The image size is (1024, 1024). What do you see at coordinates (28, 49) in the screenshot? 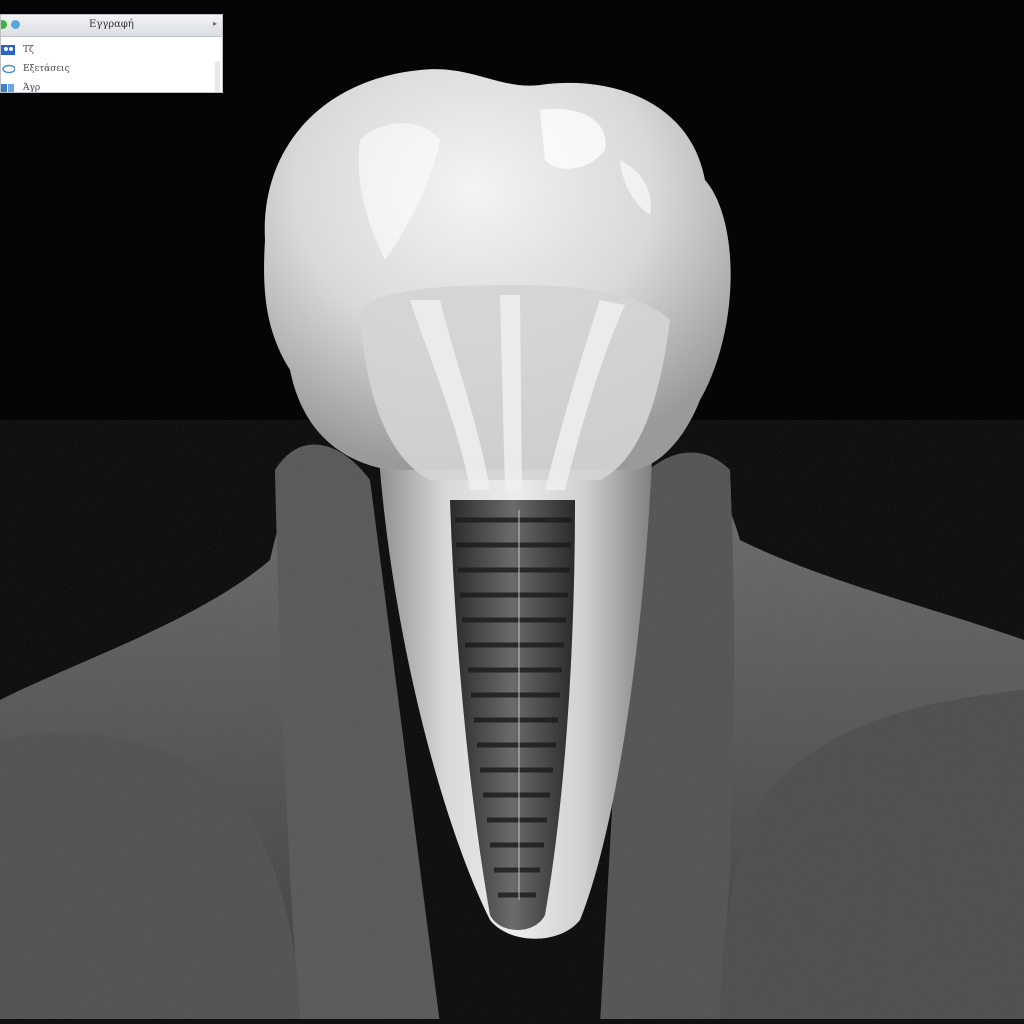
I see `mini-panel-item-label: Τζ` at bounding box center [28, 49].